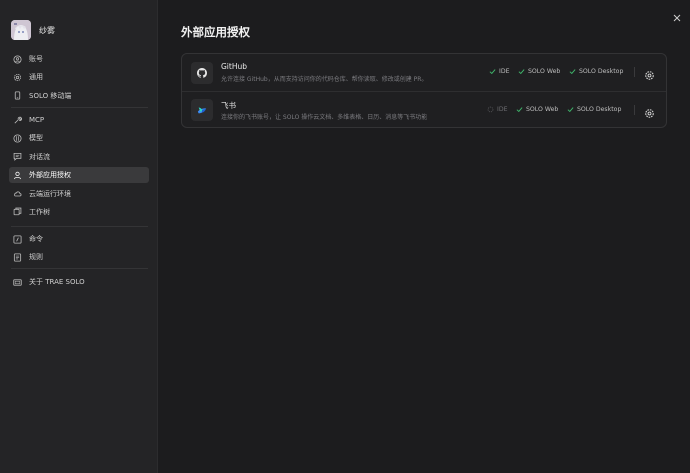  I want to click on sidebar-item-general: 通用, so click(79, 77).